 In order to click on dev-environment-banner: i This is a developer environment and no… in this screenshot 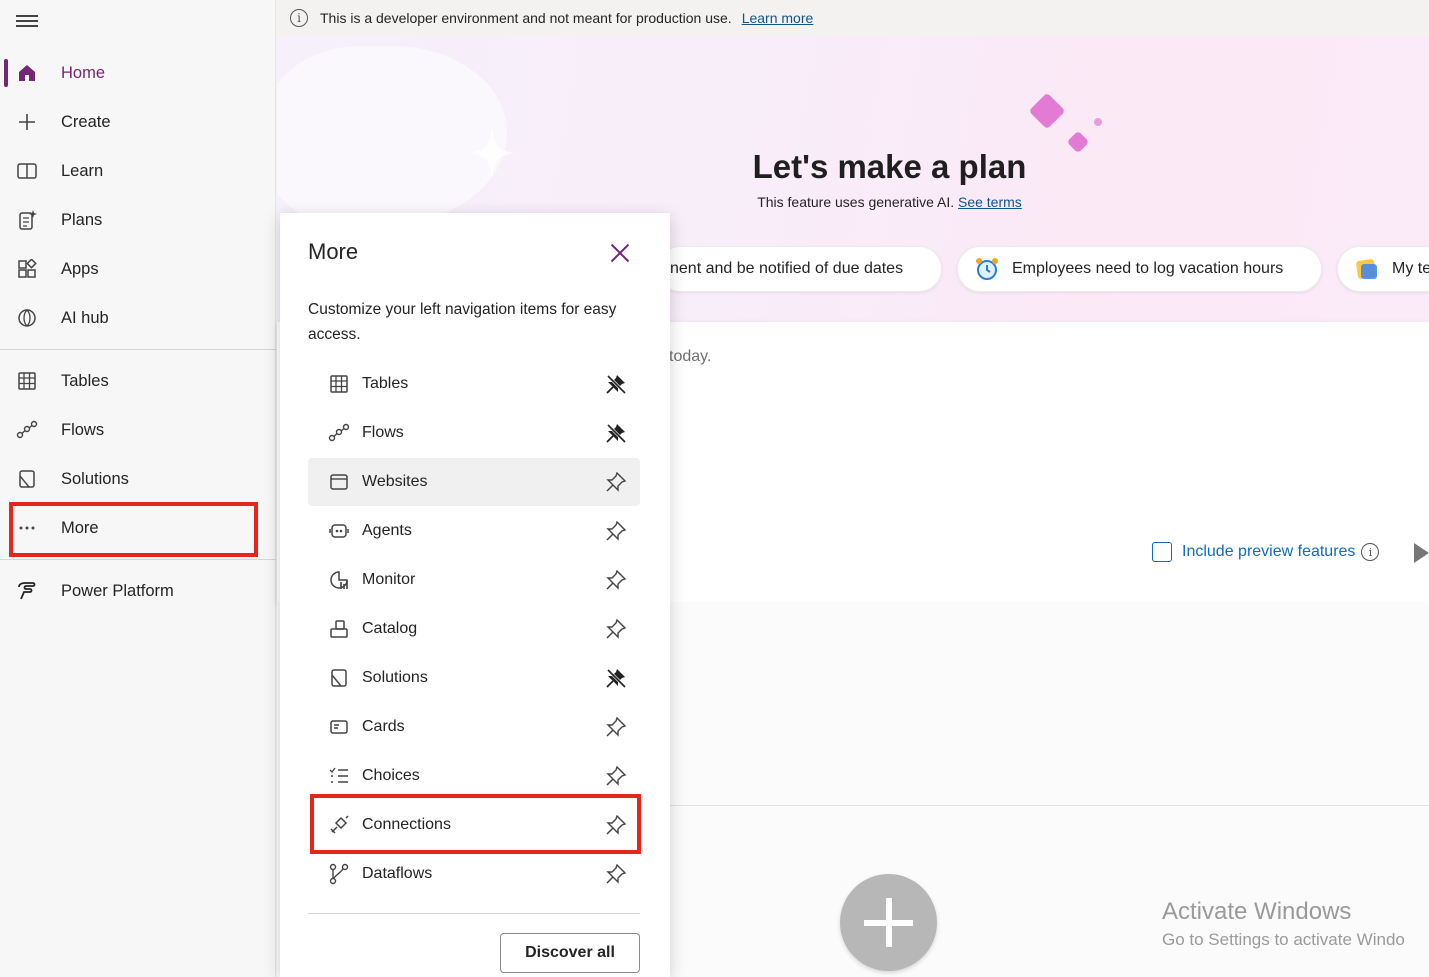, I will do `click(853, 18)`.